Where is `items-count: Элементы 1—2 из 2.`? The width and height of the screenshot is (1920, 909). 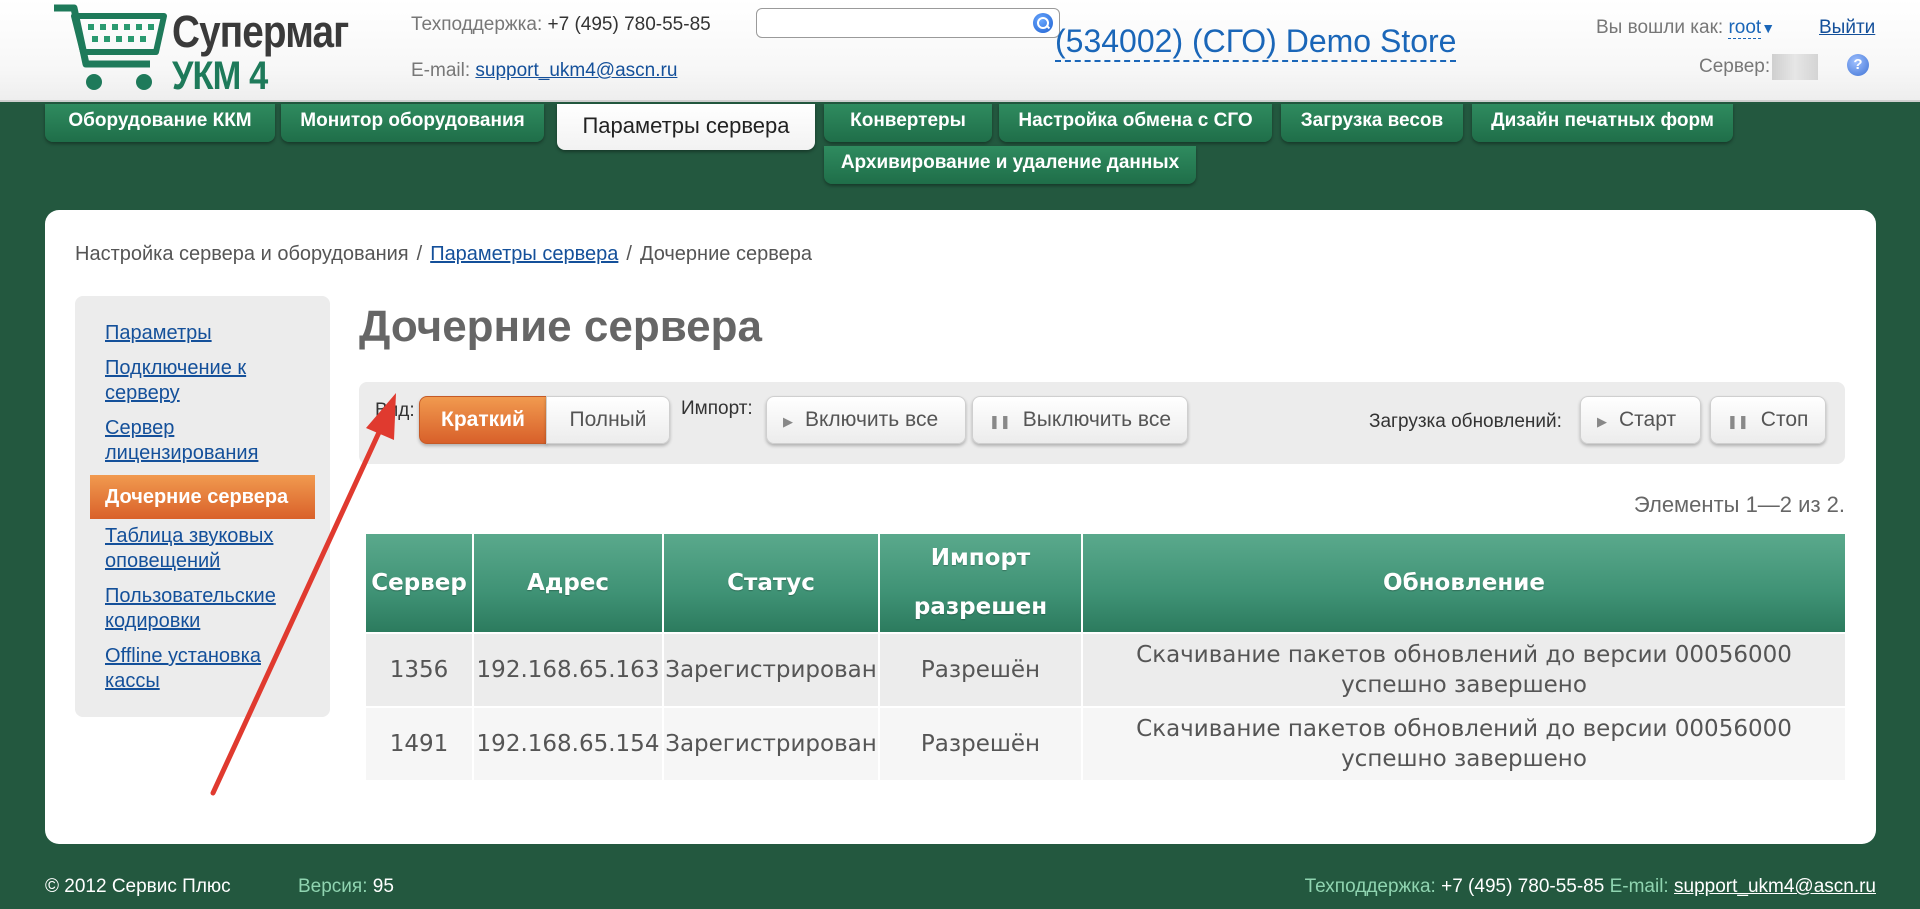 items-count: Элементы 1—2 из 2. is located at coordinates (1739, 504).